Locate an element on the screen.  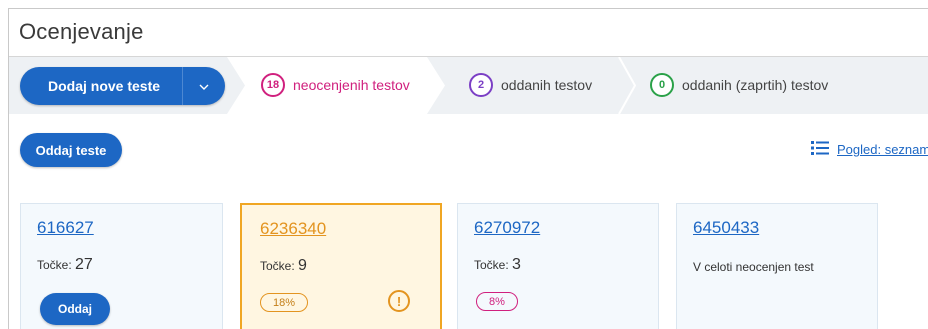
percent-badge: 18% is located at coordinates (284, 302).